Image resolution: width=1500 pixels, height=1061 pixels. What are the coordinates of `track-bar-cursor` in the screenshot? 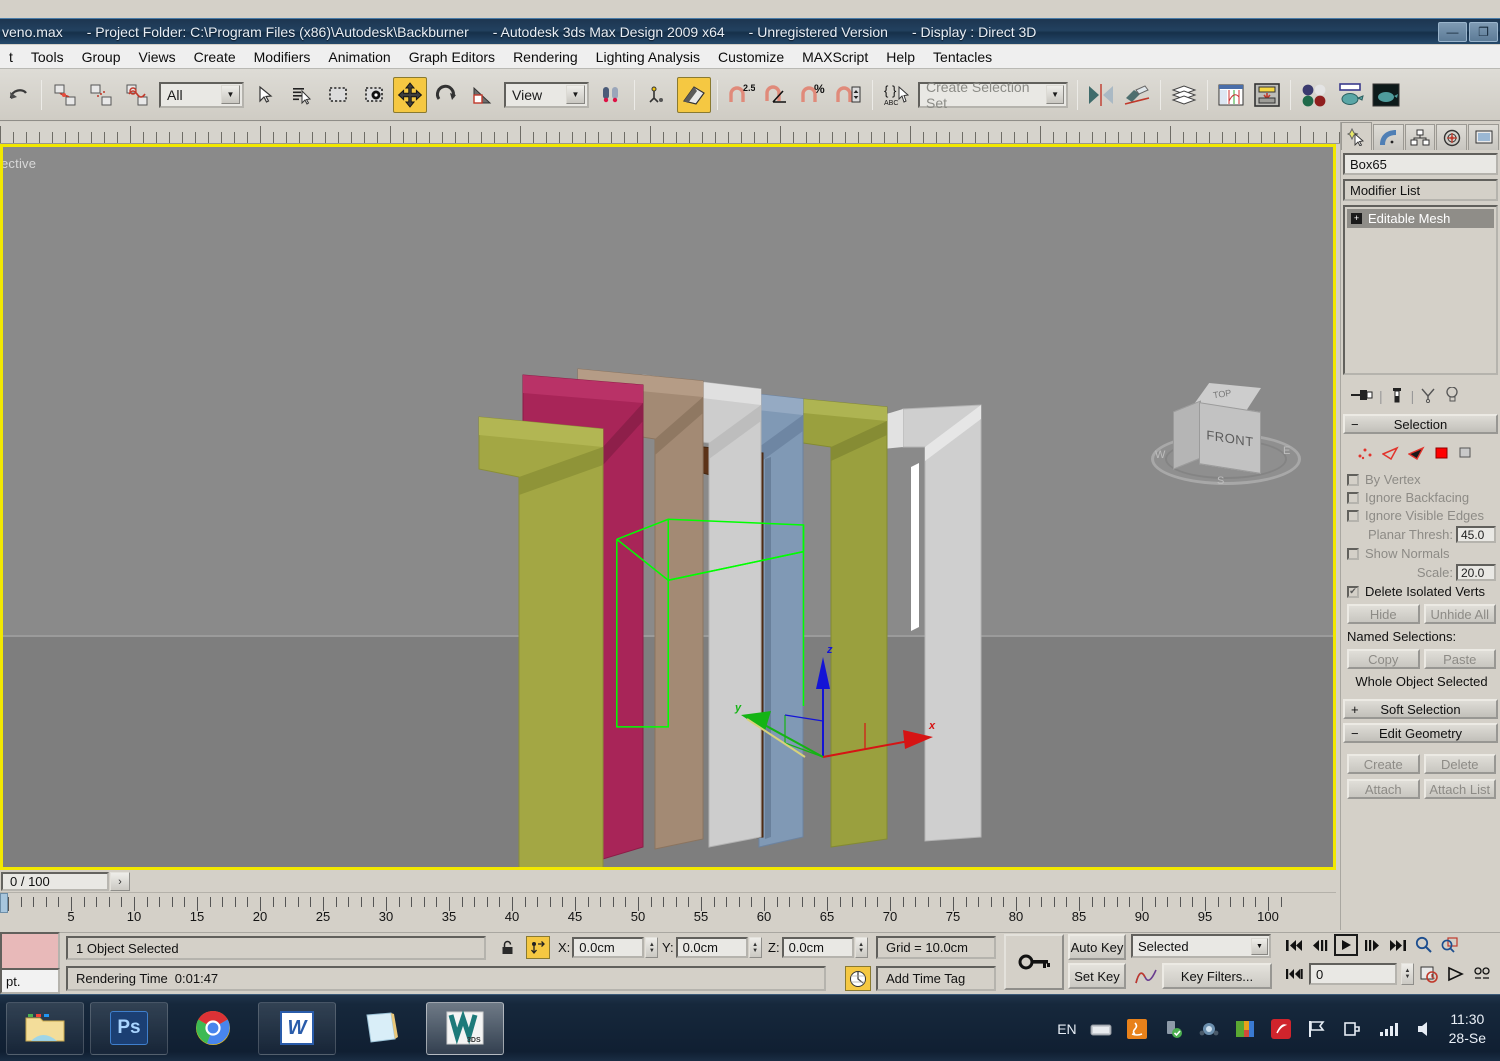 It's located at (4, 903).